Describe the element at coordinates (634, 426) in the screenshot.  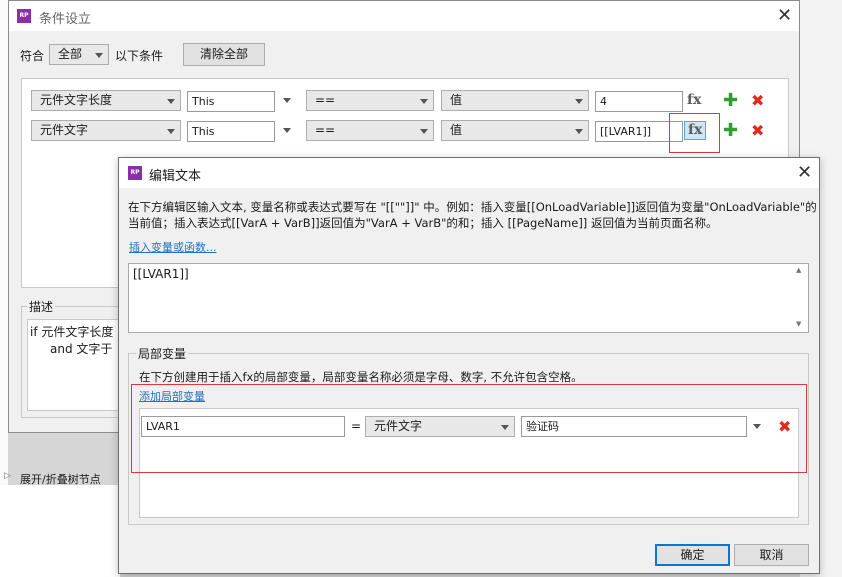
I see `local-var-target-input: 验证码` at that location.